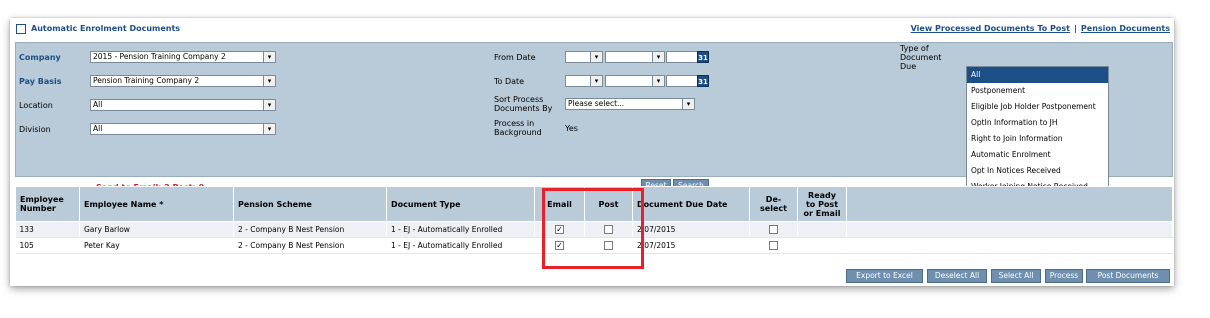 Image resolution: width=1210 pixels, height=318 pixels. Describe the element at coordinates (691, 204) in the screenshot. I see `col-document-due-date: Document Due Date` at that location.